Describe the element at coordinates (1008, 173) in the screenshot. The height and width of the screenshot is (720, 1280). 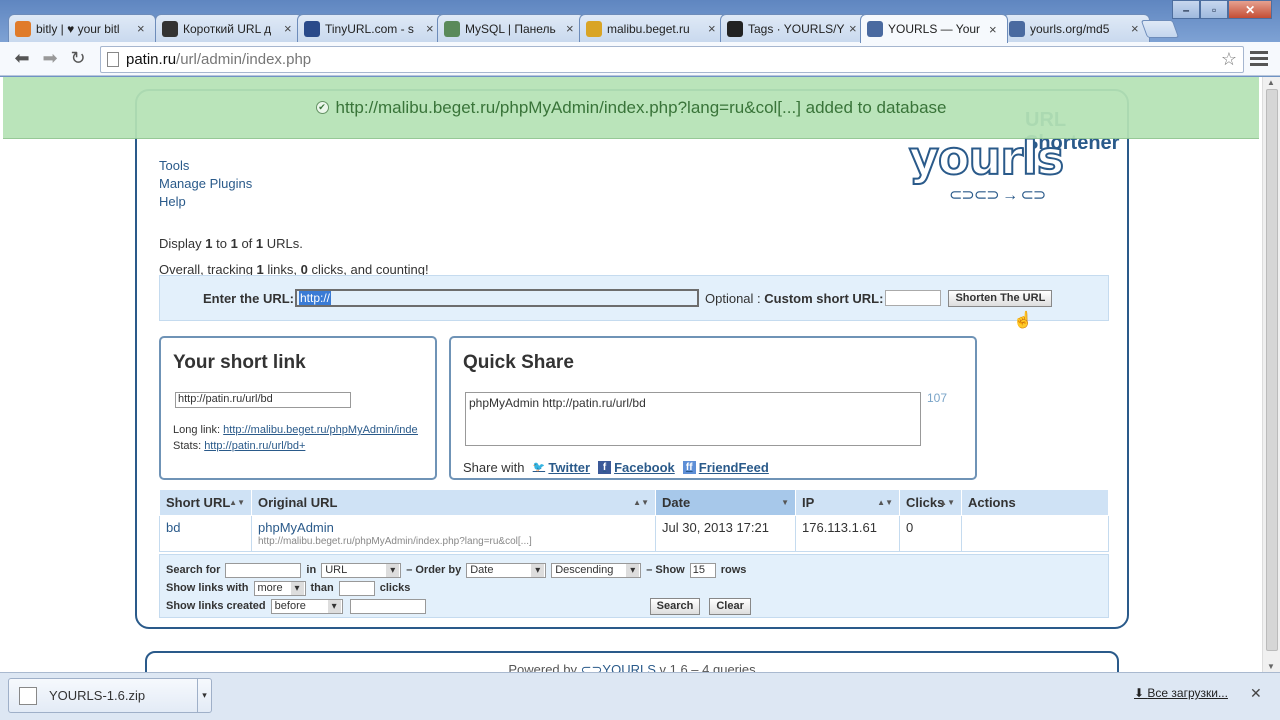
I see `yourls-logo: yourls ⊂⊃⊂⊃ → ⊂⊃` at that location.